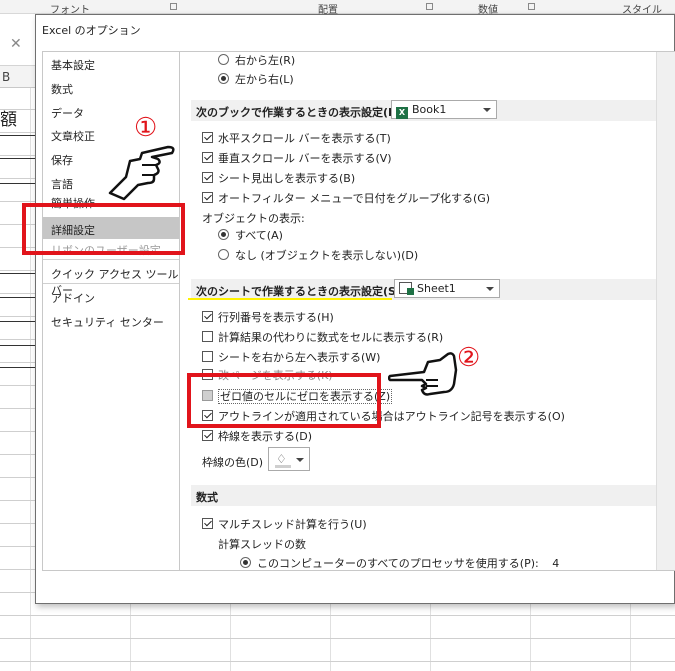 This screenshot has width=675, height=671. What do you see at coordinates (259, 235) in the screenshot?
I see `radio-all-label: すべて(A)` at bounding box center [259, 235].